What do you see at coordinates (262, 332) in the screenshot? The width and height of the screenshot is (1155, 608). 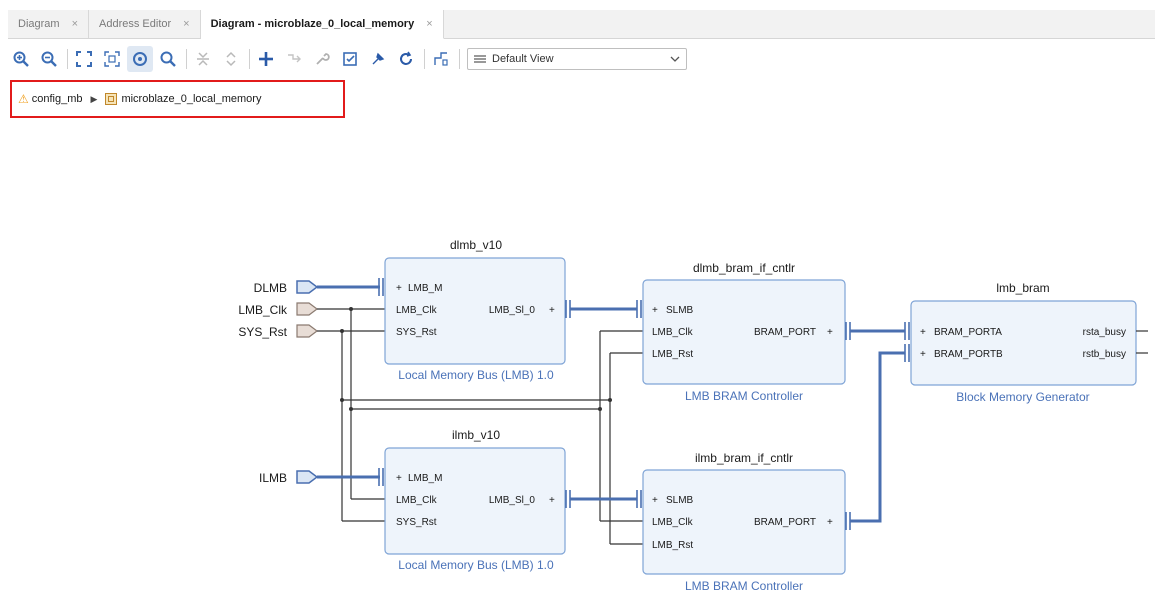 I see `port-label: SYS_Rst` at bounding box center [262, 332].